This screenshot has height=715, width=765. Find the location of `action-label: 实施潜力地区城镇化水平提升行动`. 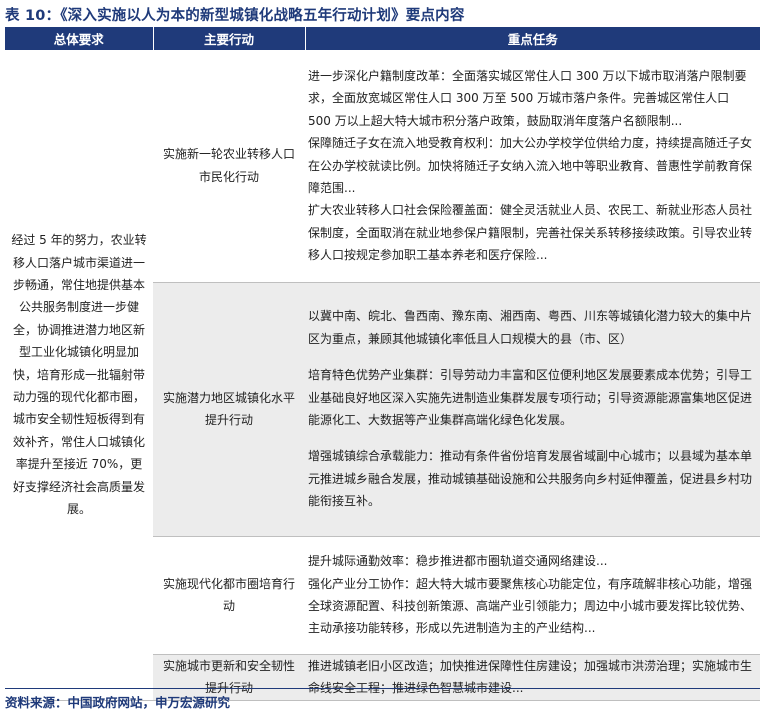

action-label: 实施潜力地区城镇化水平提升行动 is located at coordinates (228, 408).